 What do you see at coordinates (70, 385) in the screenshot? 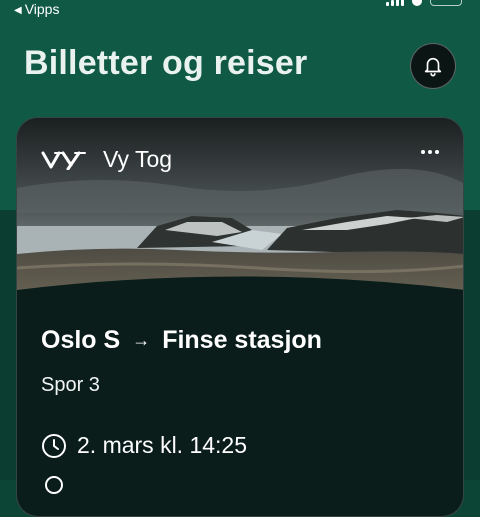
I see `track-info: Spor 3` at bounding box center [70, 385].